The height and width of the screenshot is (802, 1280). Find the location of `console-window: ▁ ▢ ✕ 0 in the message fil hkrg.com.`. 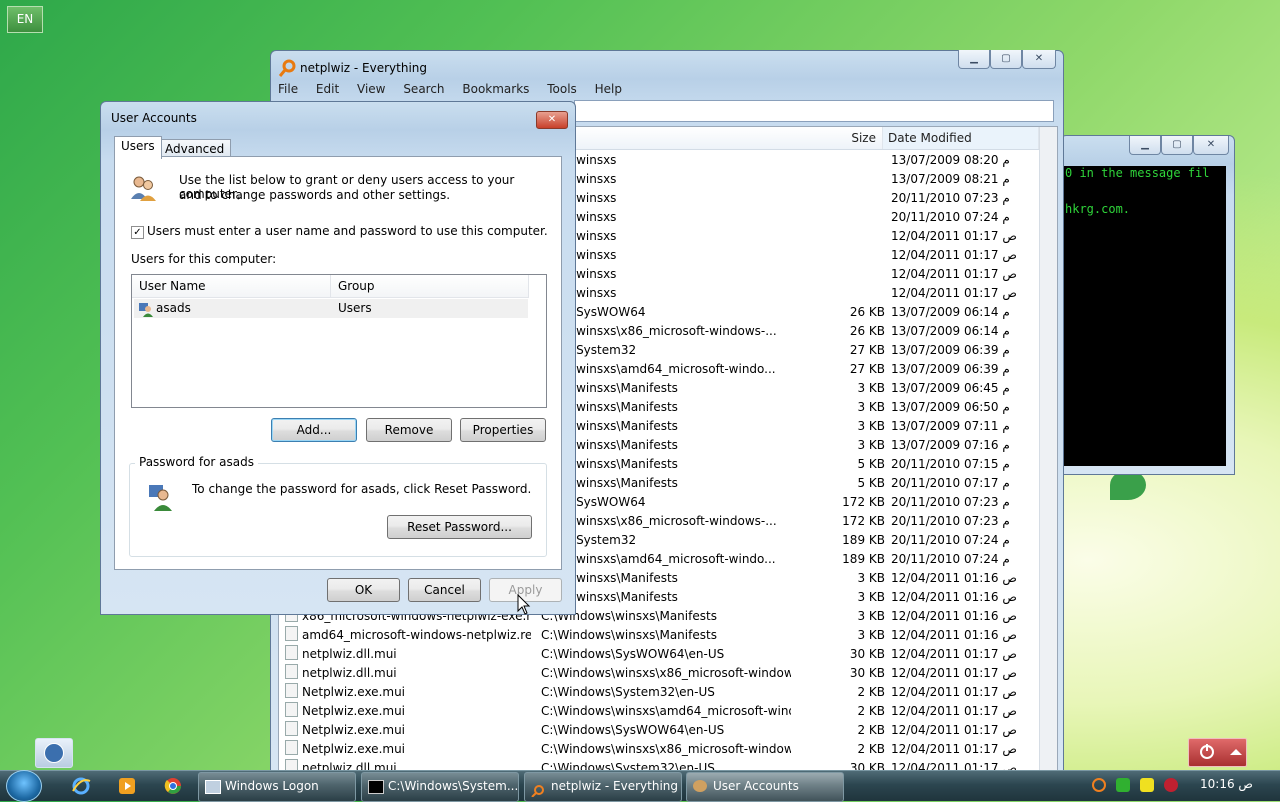

console-window: ▁ ▢ ✕ 0 in the message fil hkrg.com. is located at coordinates (1147, 305).